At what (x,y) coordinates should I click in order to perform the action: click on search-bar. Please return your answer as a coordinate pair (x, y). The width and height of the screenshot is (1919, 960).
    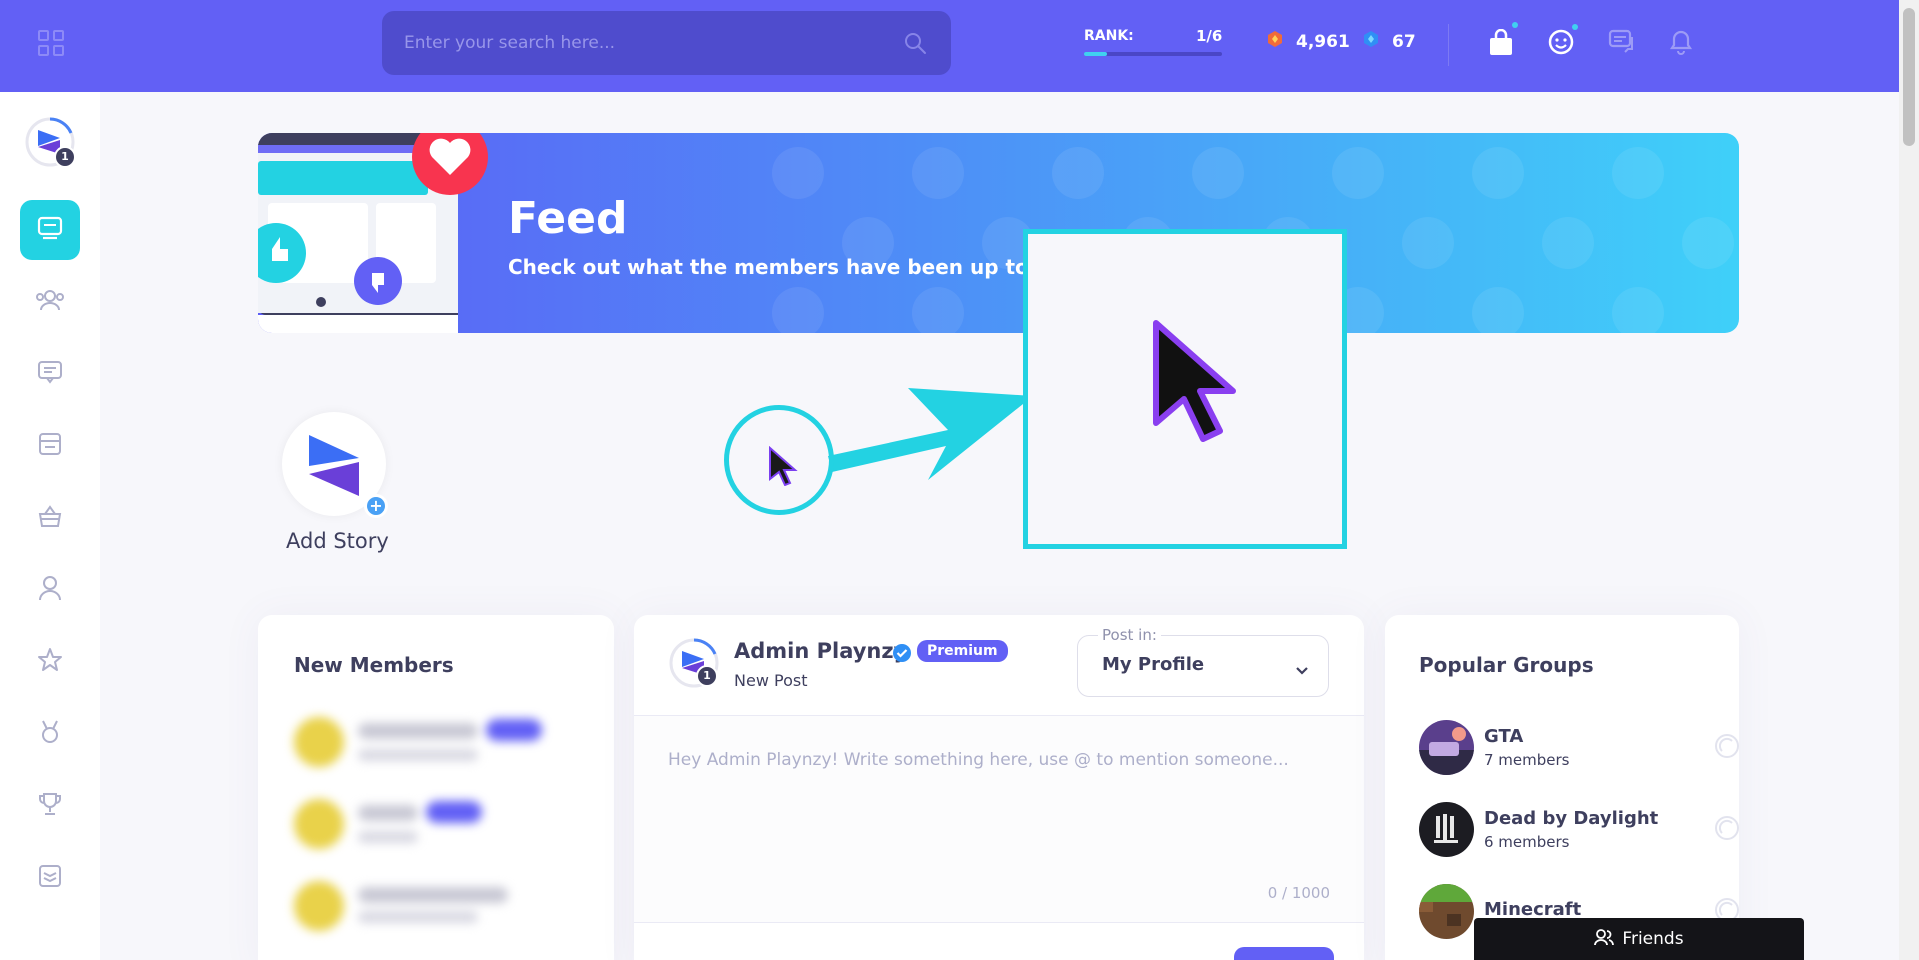
    Looking at the image, I should click on (666, 43).